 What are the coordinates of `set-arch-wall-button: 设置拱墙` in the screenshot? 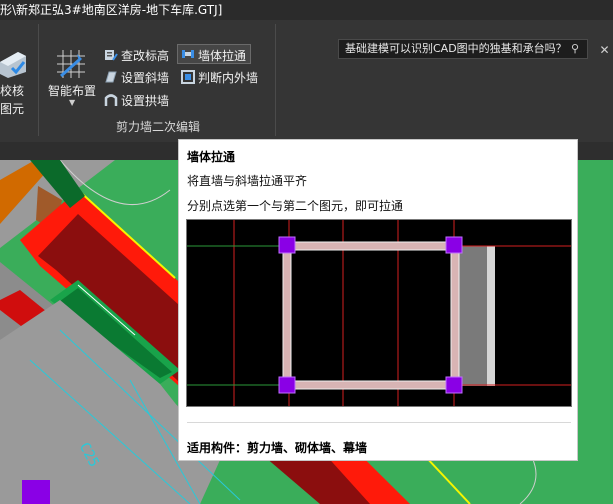 It's located at (145, 100).